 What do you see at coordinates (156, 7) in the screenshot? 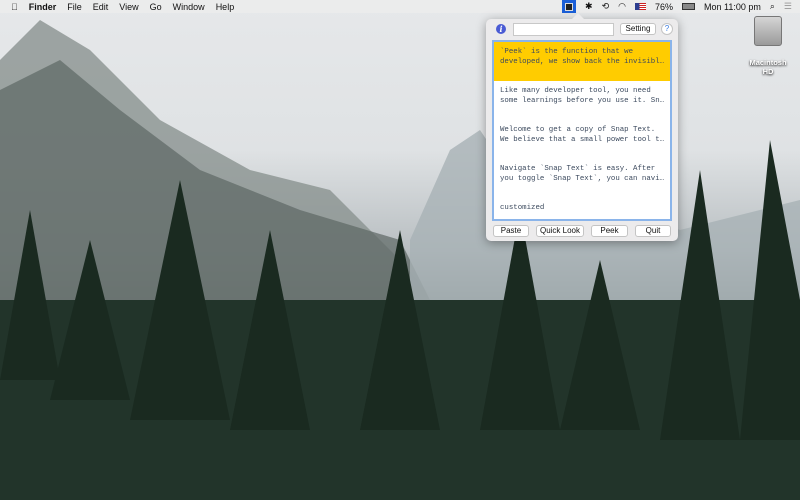
I see `menu-go: Go` at bounding box center [156, 7].